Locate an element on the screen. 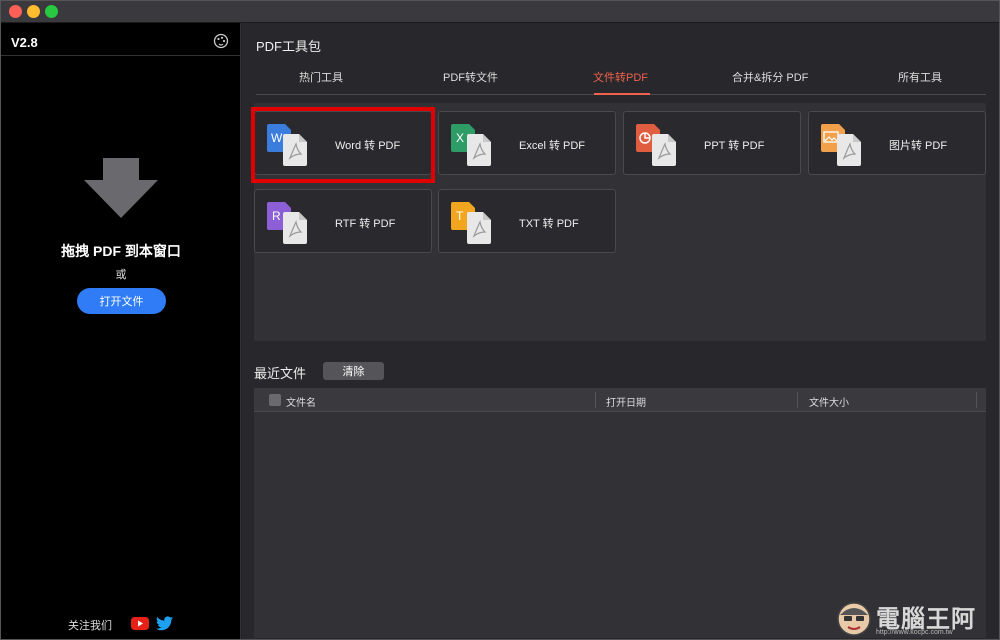 This screenshot has width=1000, height=640. tool-rtf-to-pdf: R RTF 转 PDF is located at coordinates (343, 221).